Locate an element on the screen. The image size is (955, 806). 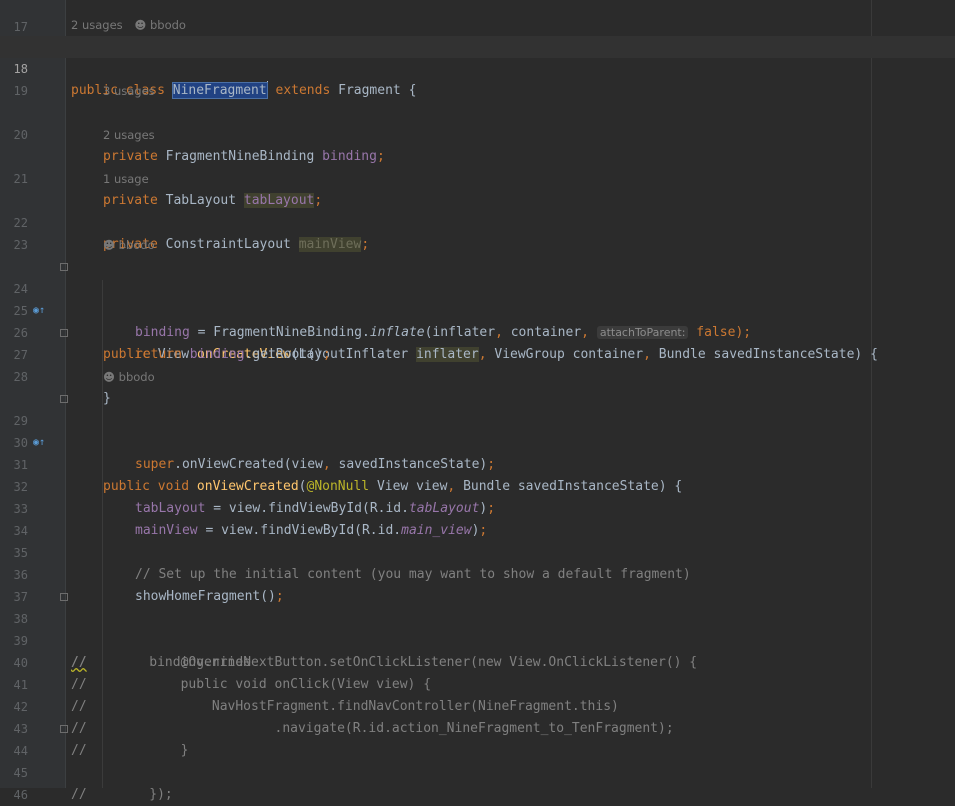
code-line-17: 17 is located at coordinates (477, 17).